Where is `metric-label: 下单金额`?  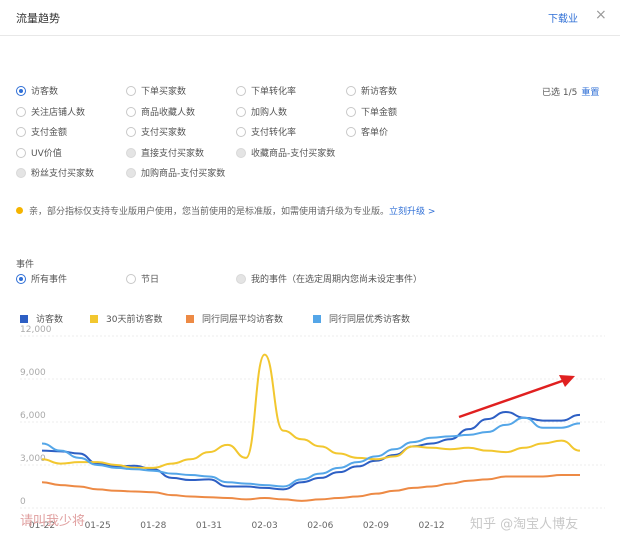 metric-label: 下单金额 is located at coordinates (379, 112).